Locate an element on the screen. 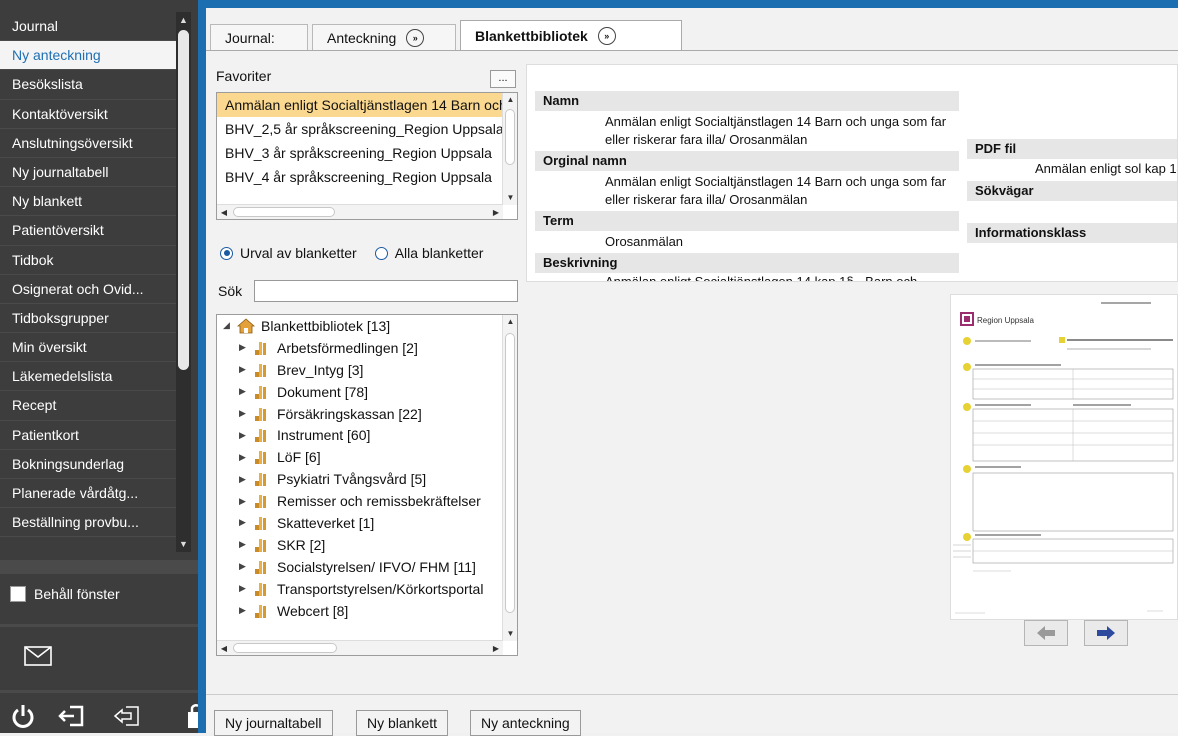 This screenshot has width=1178, height=736. new-journal-table-button: Ny journaltabell is located at coordinates (273, 723).